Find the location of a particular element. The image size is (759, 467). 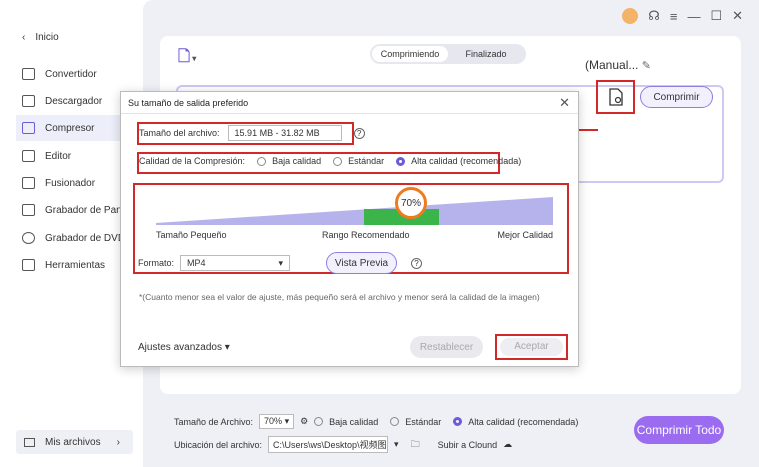

screen-record-icon is located at coordinates (28, 210).